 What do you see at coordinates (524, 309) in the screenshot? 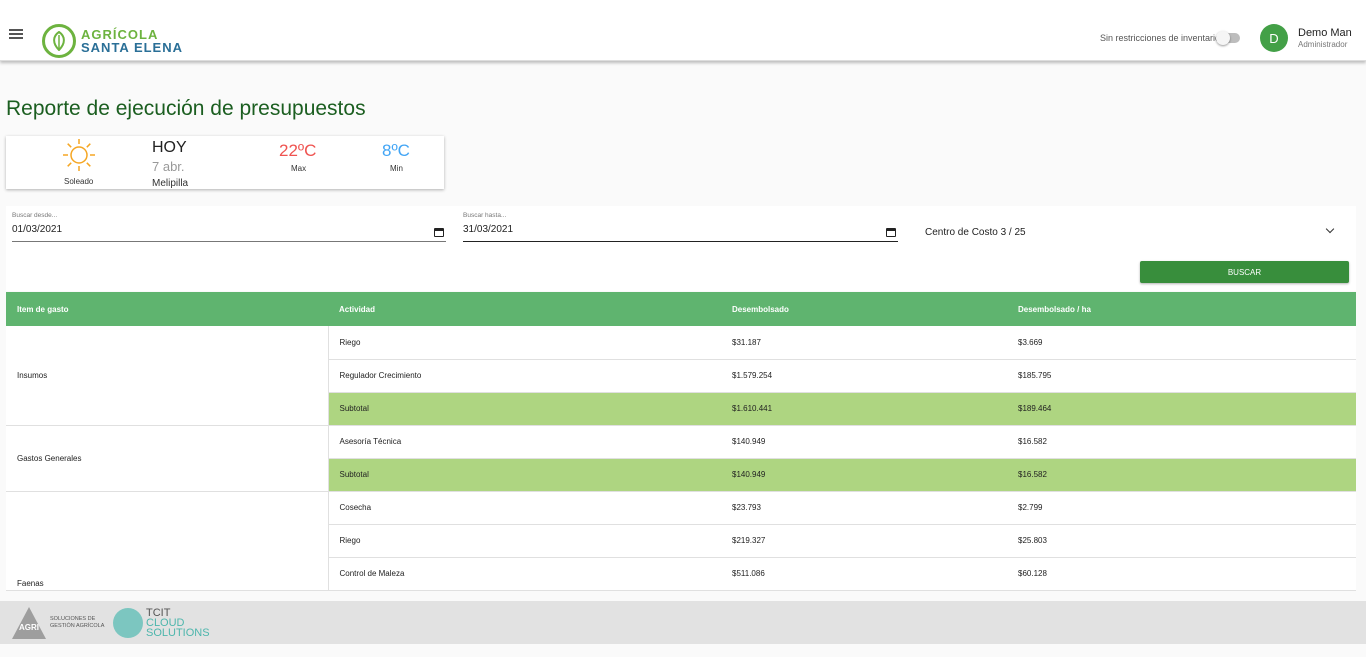
I see `column-header: Actividad` at bounding box center [524, 309].